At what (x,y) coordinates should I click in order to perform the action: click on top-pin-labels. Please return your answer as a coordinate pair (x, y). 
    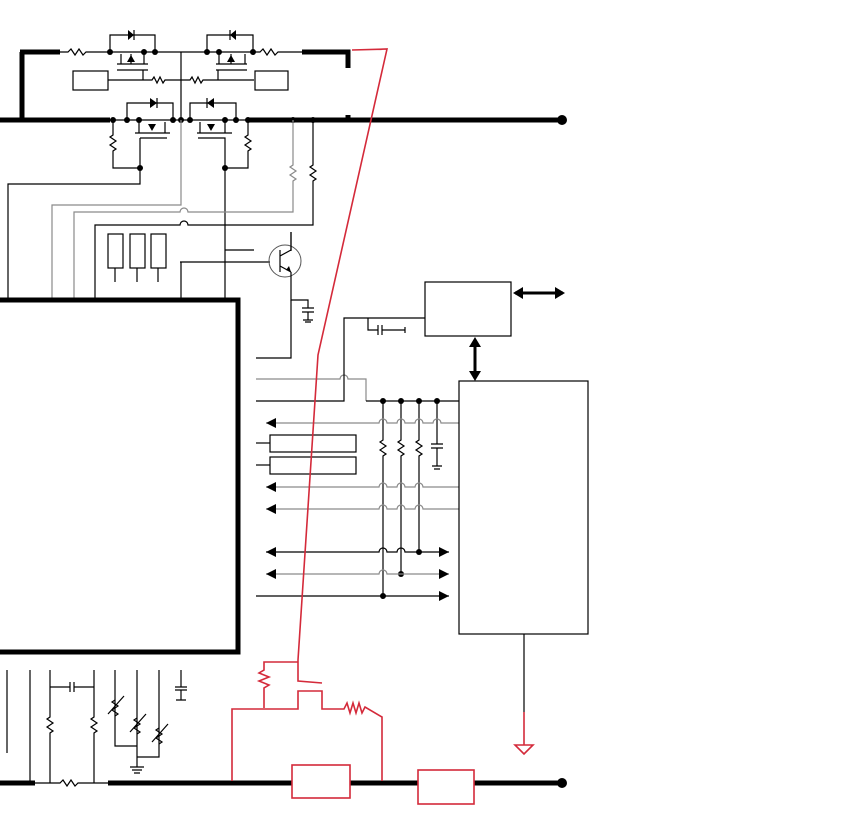
    Looking at the image, I should click on (137, 257).